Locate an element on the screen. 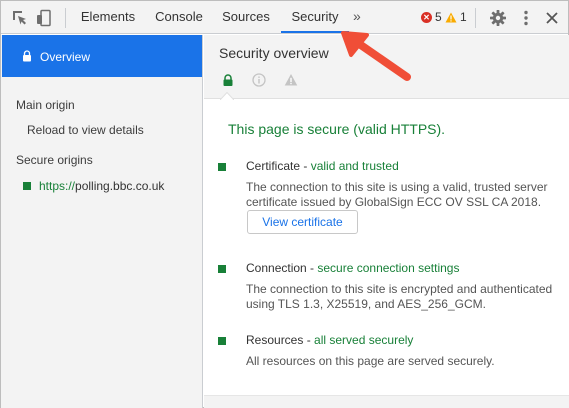 This screenshot has height=408, width=569. origin-host: polling.bbc.co.uk is located at coordinates (120, 186).